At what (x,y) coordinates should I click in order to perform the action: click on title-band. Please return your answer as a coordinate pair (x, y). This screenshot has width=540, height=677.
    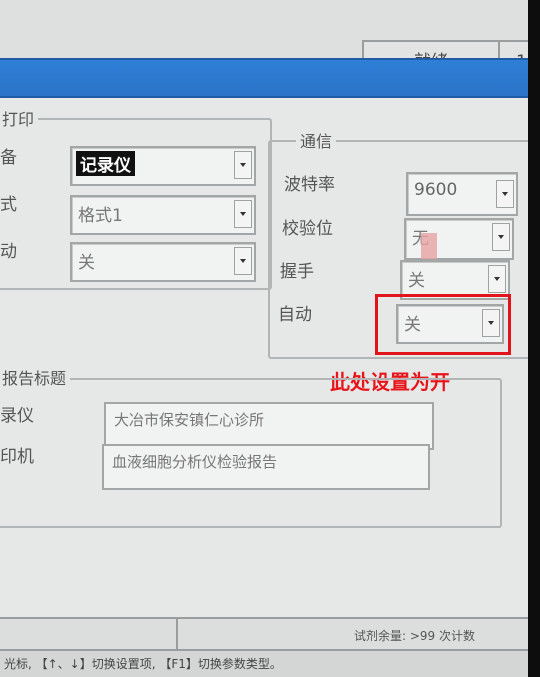
    Looking at the image, I should click on (264, 78).